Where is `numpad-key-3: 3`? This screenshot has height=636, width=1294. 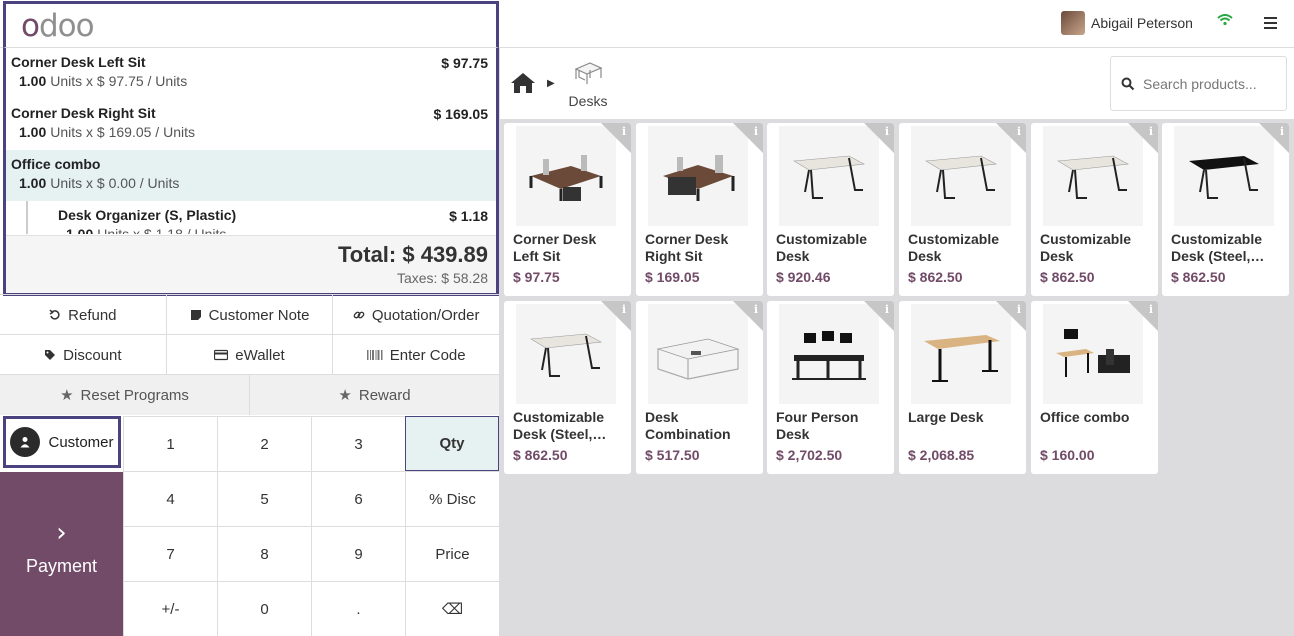 numpad-key-3: 3 is located at coordinates (358, 443).